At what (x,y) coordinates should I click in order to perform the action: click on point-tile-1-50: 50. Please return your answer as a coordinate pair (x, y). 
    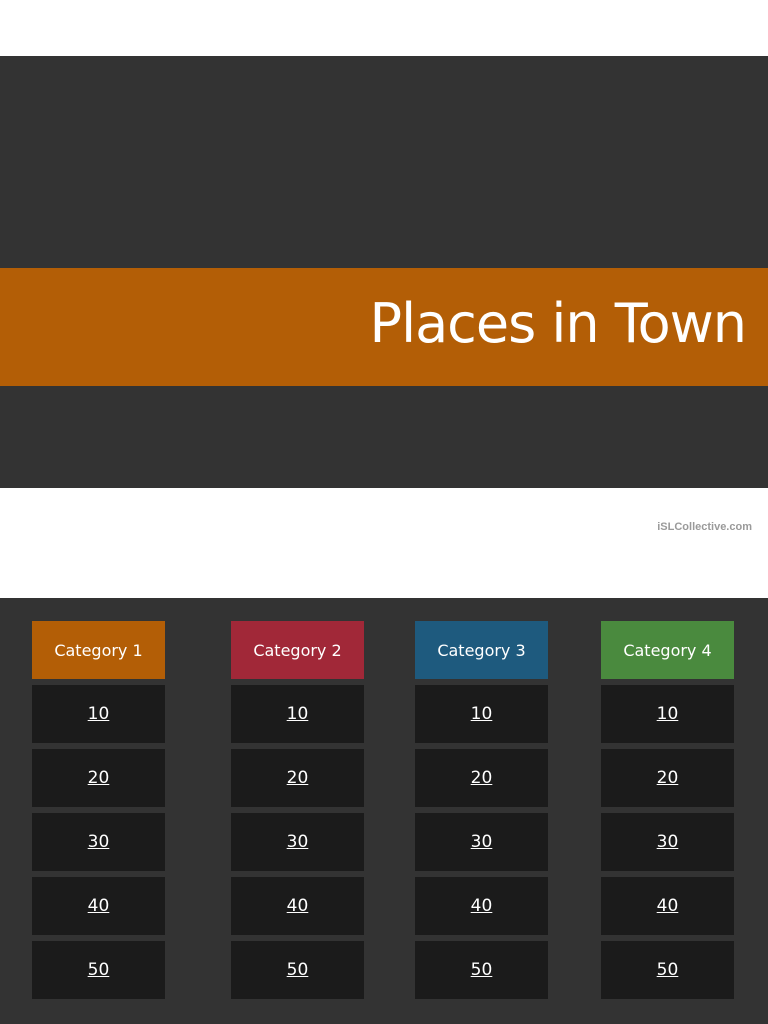
    Looking at the image, I should click on (98, 970).